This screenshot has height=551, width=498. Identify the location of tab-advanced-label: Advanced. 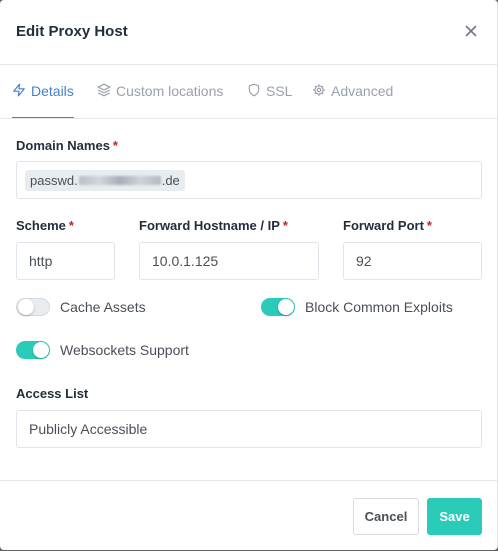
(362, 91).